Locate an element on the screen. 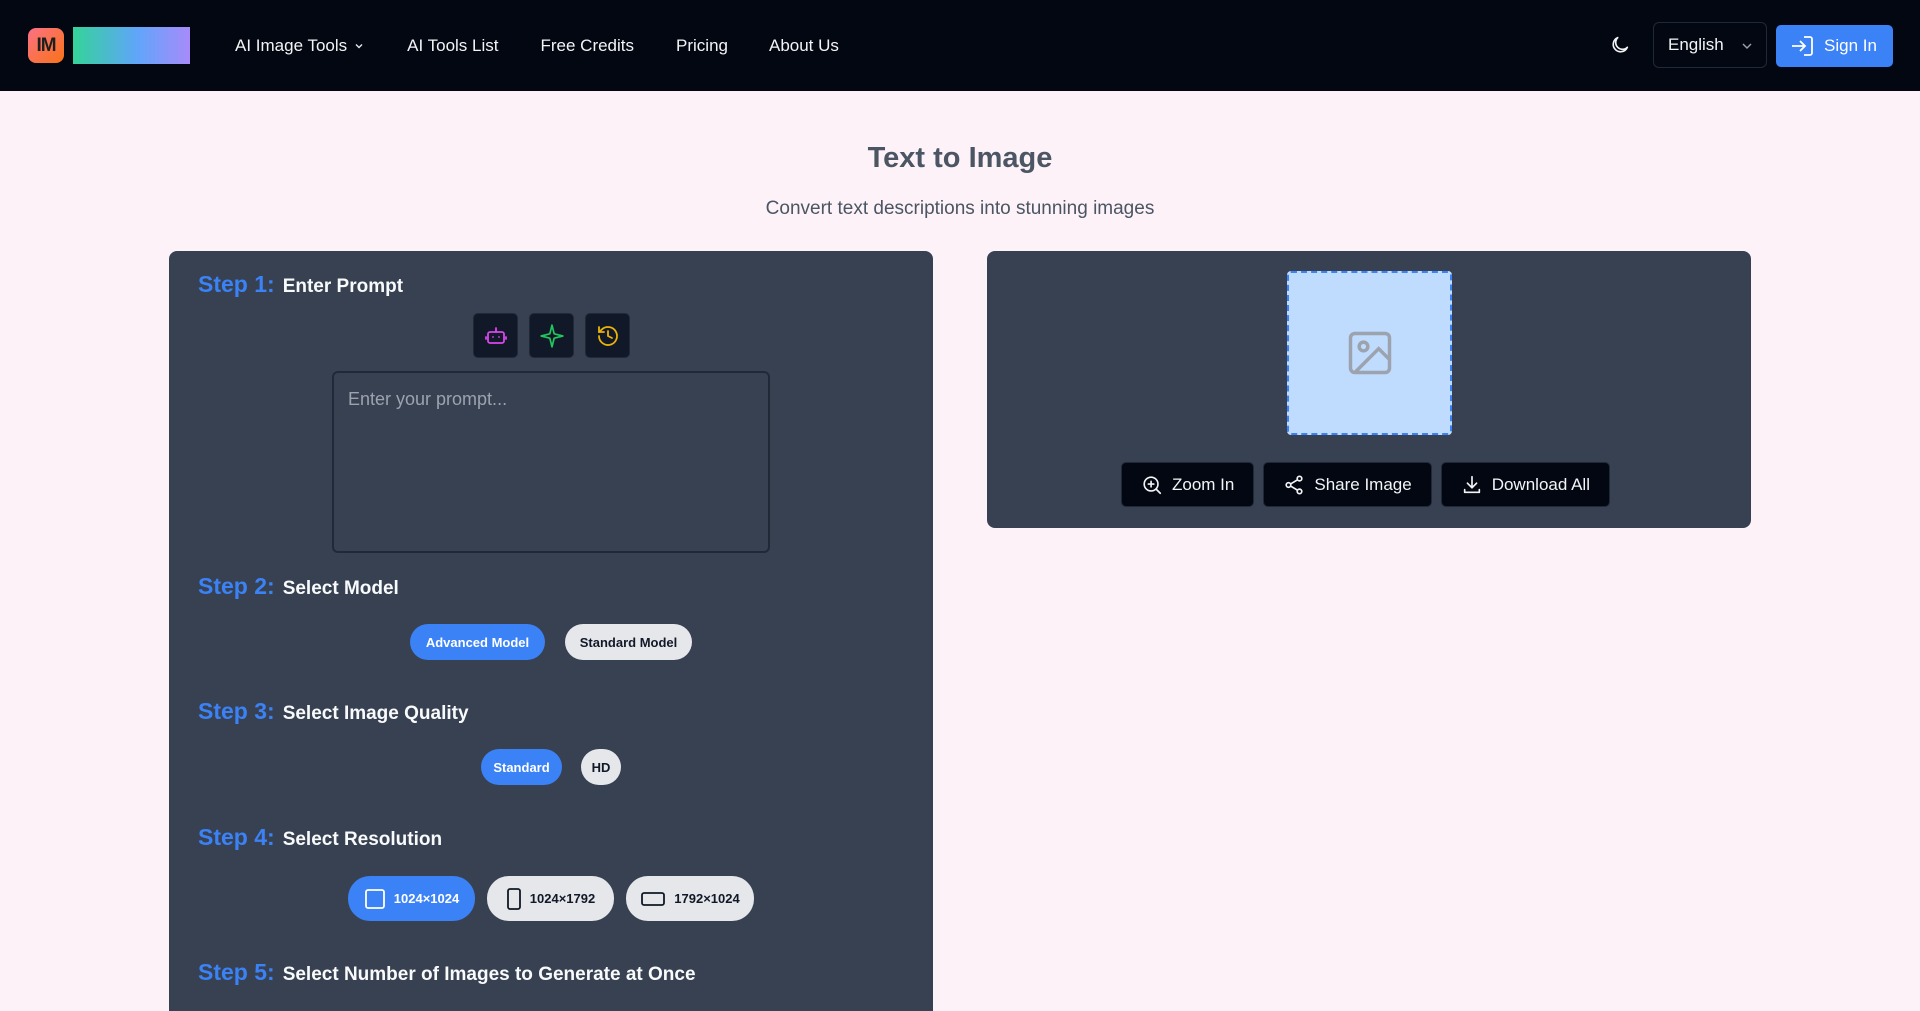  zoom-in-label: Zoom In is located at coordinates (1203, 484).